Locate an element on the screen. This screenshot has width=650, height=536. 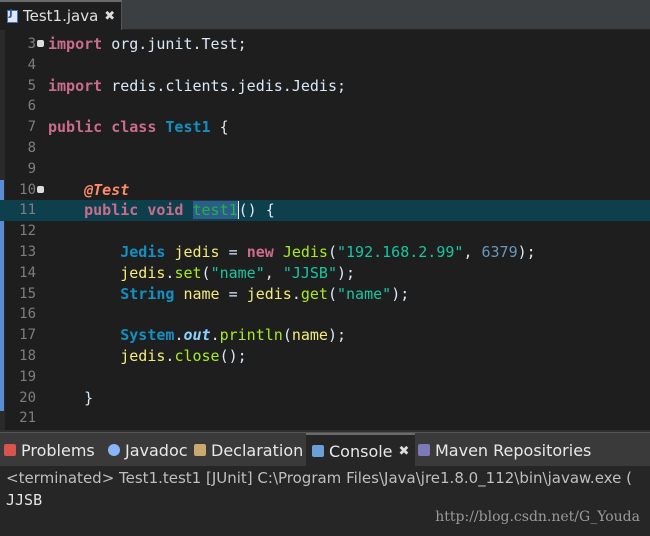
tab-console: Console ✖ is located at coordinates (361, 450).